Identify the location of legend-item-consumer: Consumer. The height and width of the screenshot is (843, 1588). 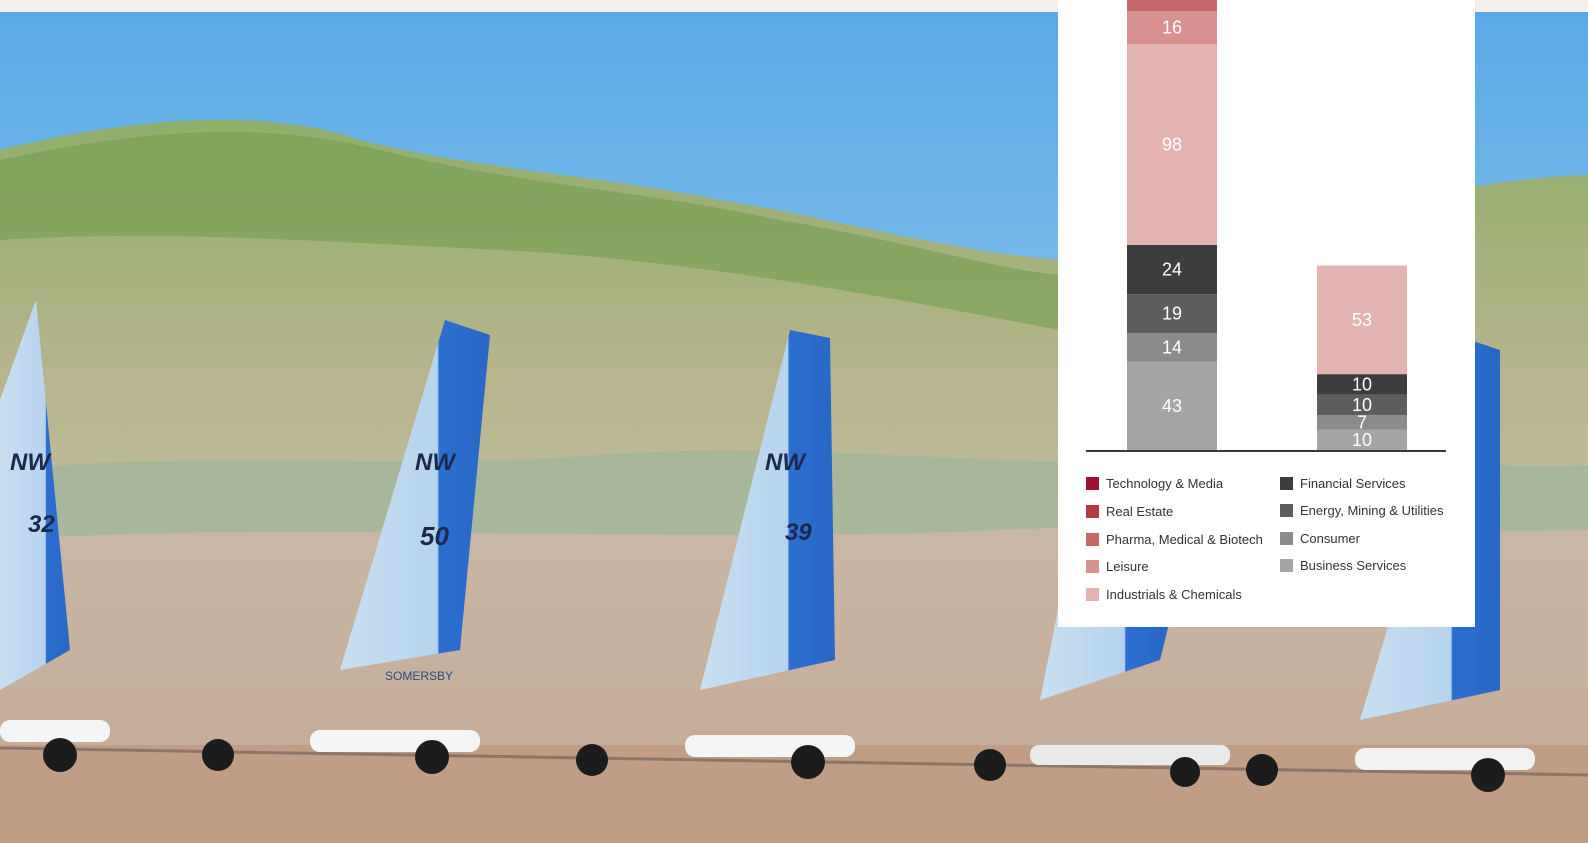
(1320, 538).